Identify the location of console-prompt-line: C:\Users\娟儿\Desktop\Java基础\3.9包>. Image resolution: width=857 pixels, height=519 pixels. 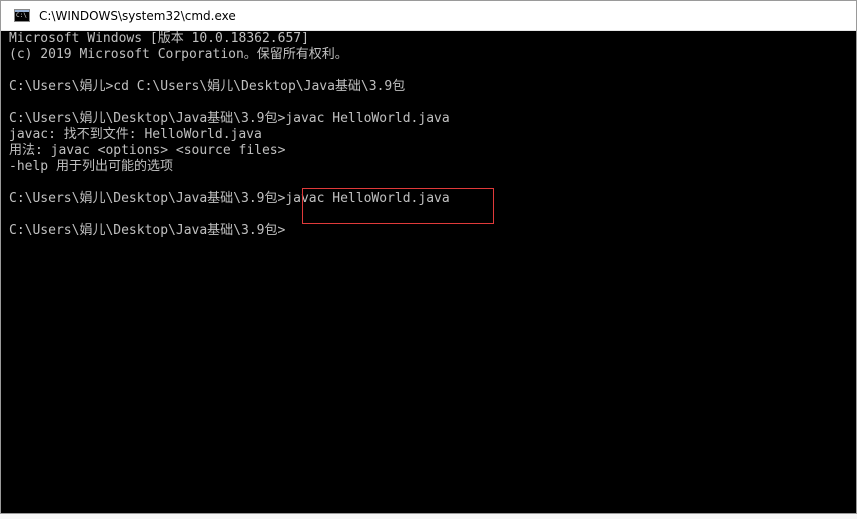
(147, 231).